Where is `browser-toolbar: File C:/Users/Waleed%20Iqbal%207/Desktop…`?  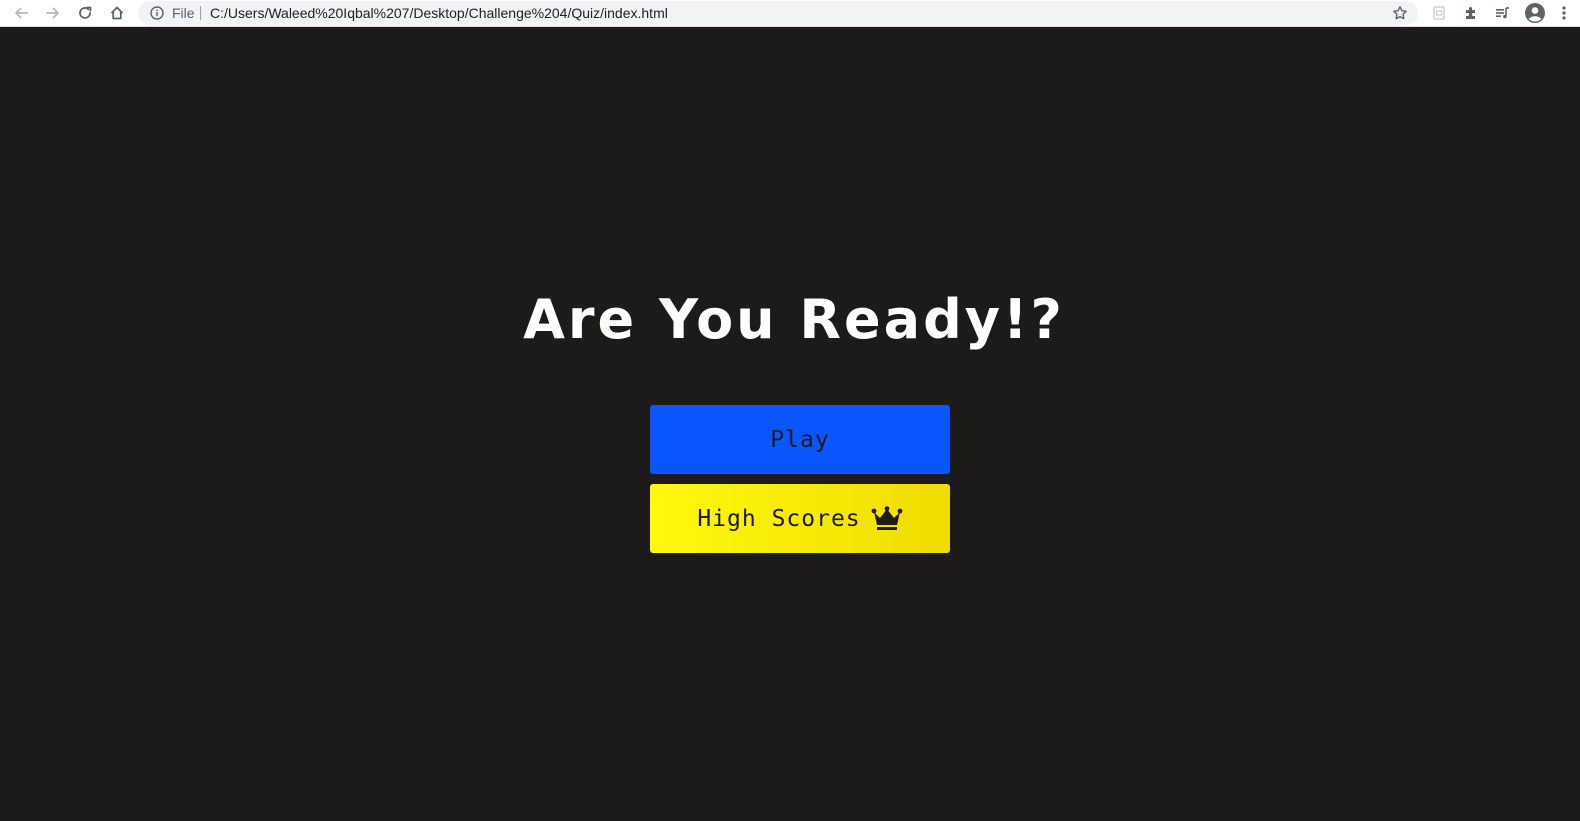 browser-toolbar: File C:/Users/Waleed%20Iqbal%207/Desktop… is located at coordinates (790, 13).